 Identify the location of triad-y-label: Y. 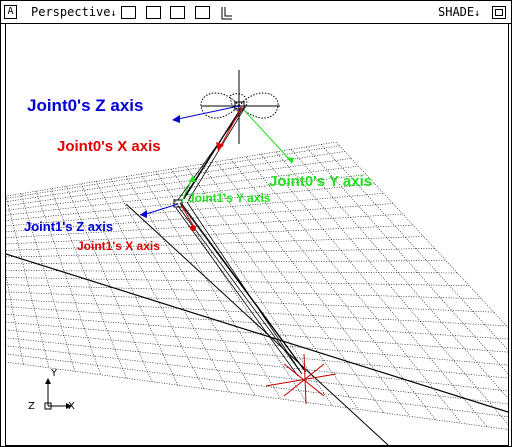
(54, 373).